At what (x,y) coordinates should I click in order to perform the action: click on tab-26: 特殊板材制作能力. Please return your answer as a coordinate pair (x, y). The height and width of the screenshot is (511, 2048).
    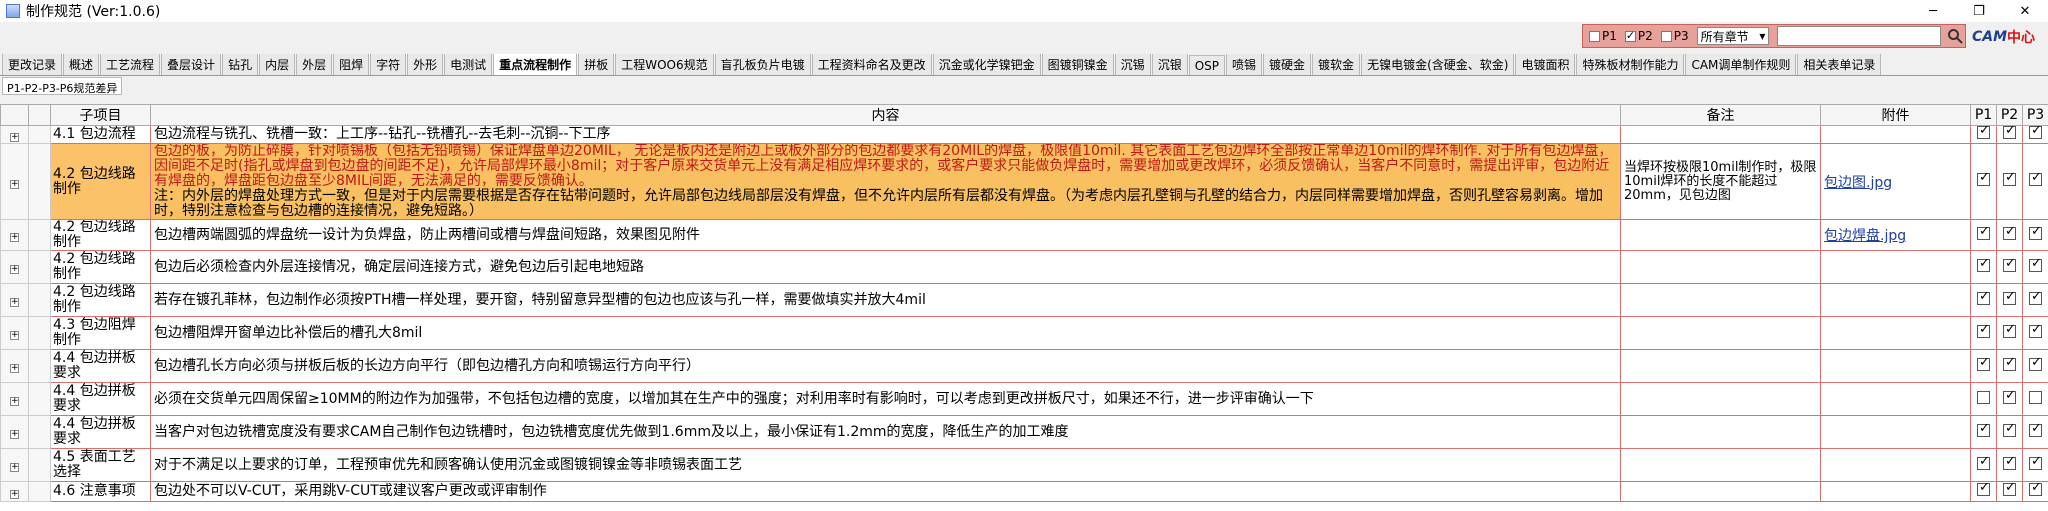
    Looking at the image, I should click on (1630, 64).